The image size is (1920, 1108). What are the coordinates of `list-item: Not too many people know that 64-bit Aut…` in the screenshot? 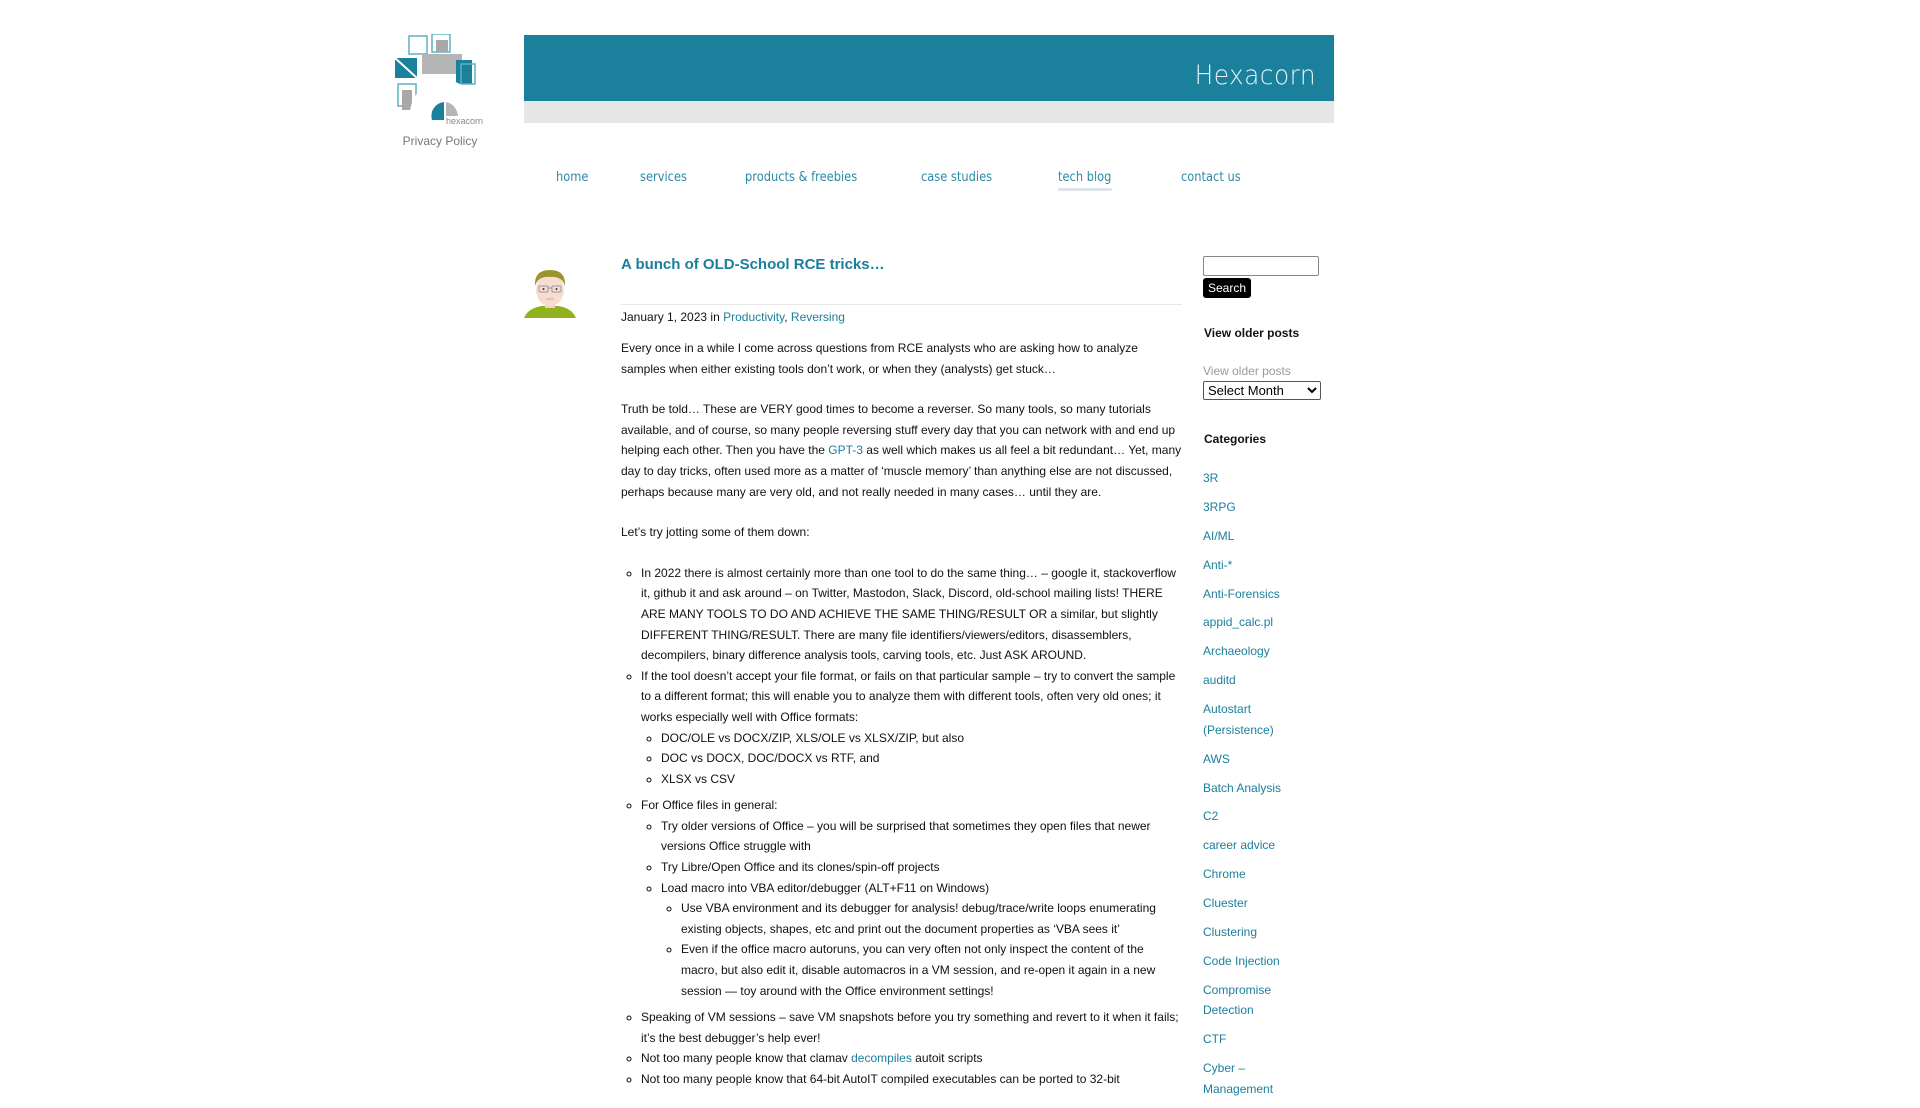 It's located at (911, 1079).